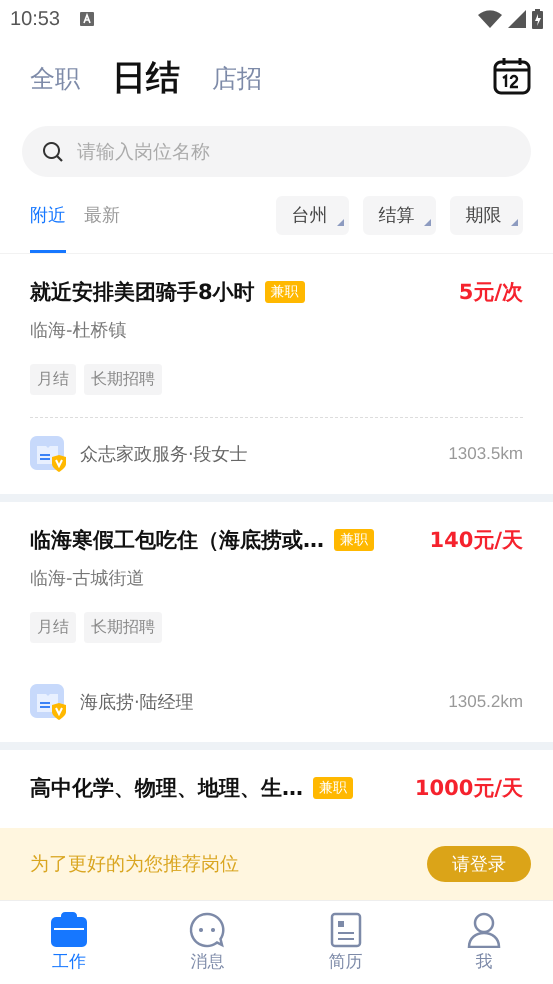  I want to click on job-distance: 1303.5km, so click(485, 454).